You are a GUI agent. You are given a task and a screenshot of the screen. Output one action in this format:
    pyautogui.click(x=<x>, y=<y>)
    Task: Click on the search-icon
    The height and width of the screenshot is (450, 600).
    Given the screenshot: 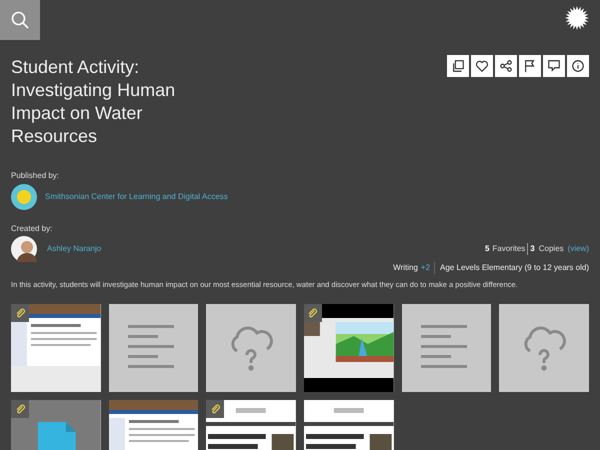 What is the action you would take?
    pyautogui.click(x=20, y=20)
    